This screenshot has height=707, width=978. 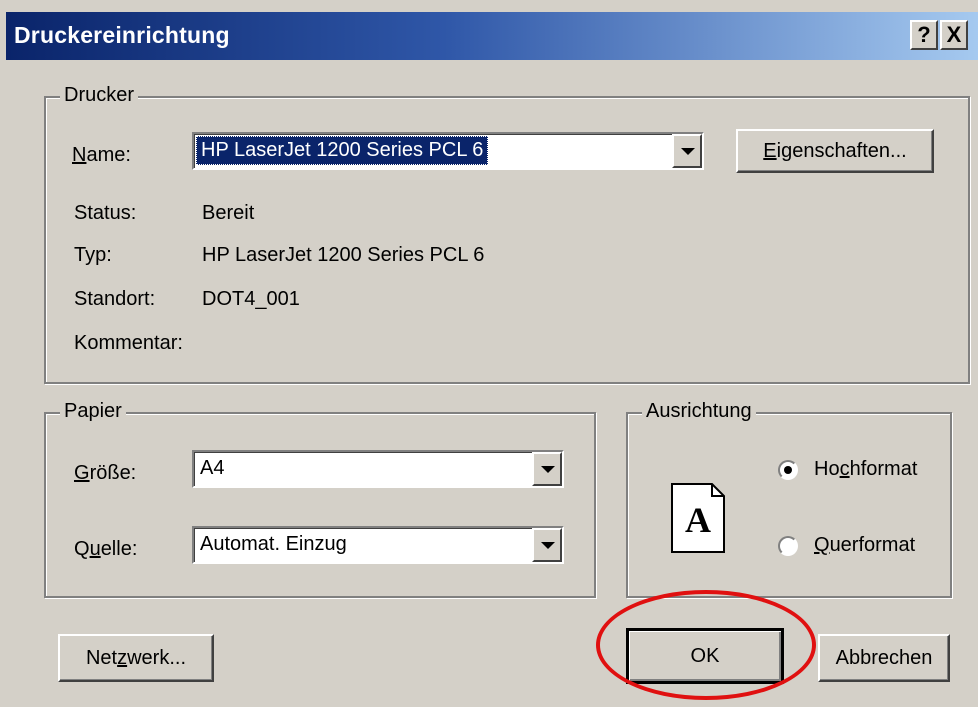 I want to click on help-button: ?, so click(x=924, y=35).